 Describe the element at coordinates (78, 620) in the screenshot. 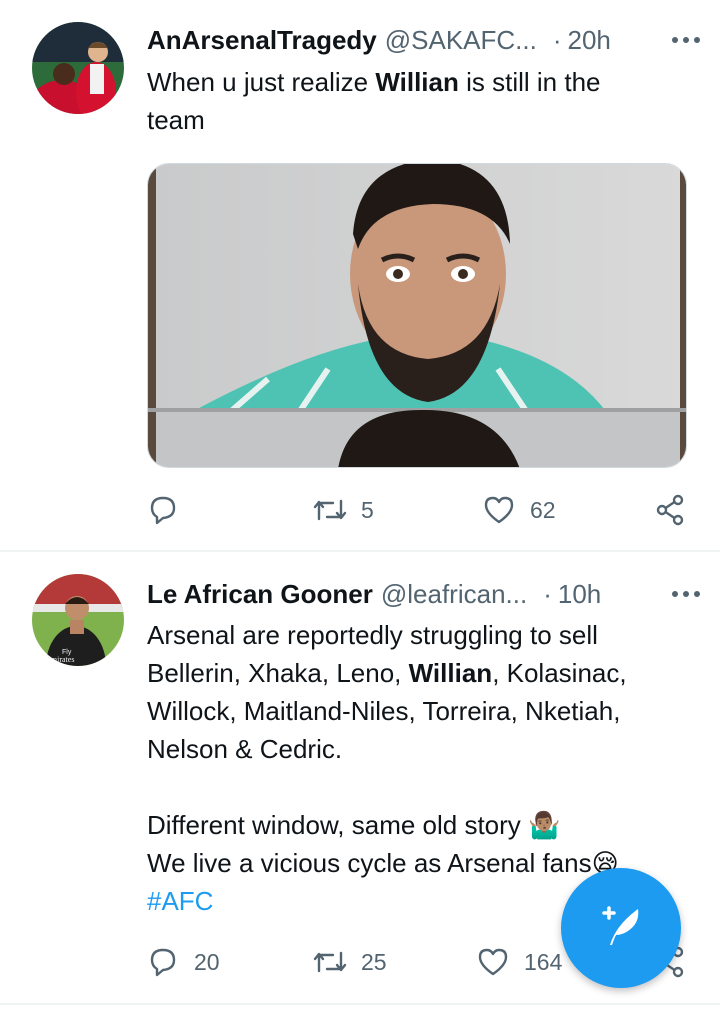

I see `avatar: Fly Emirates` at that location.